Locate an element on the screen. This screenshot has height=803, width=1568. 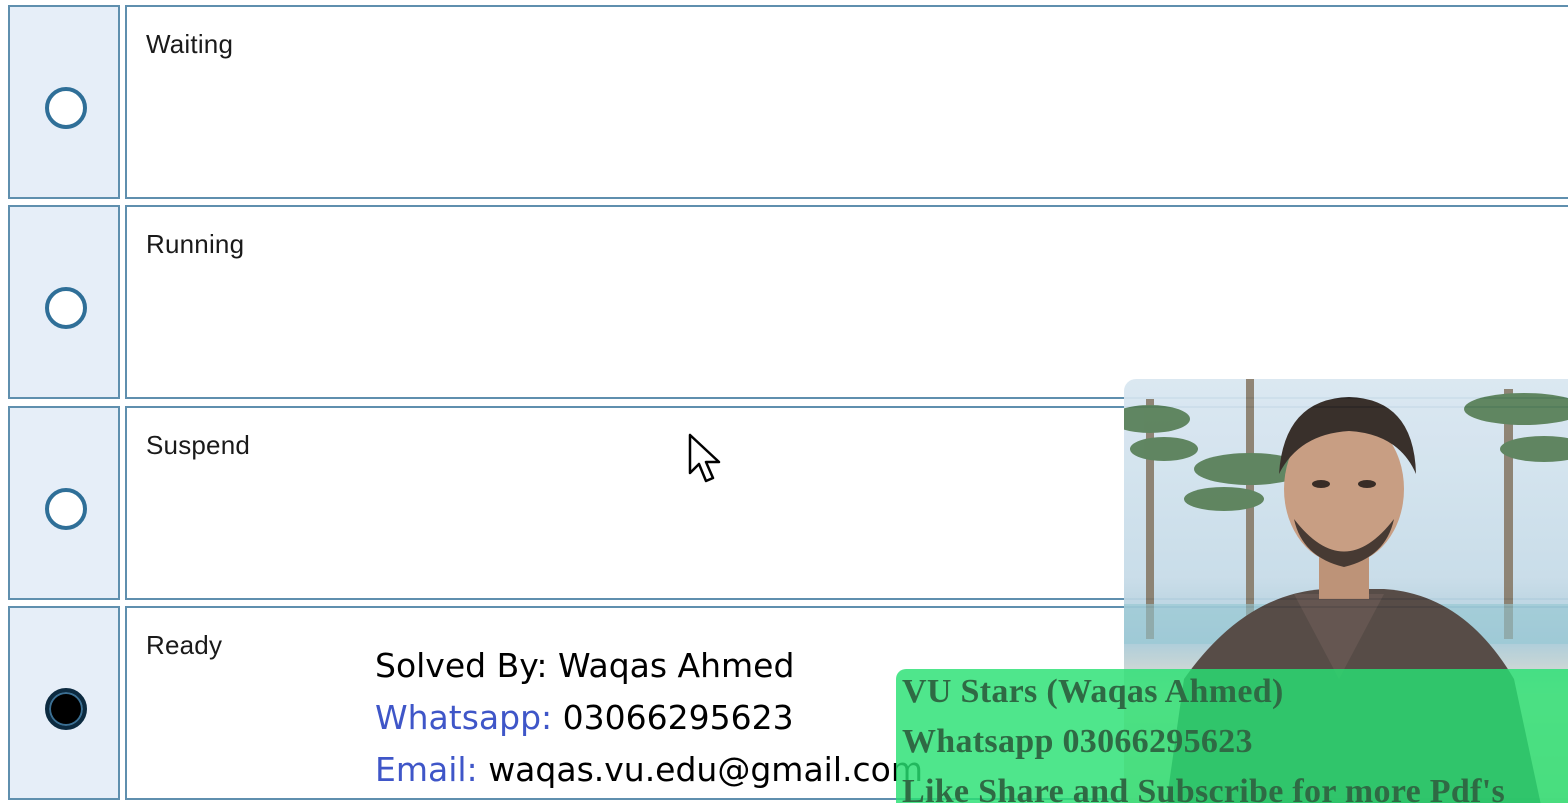
solver-email: Email: waqas.vu.edu@gmail.com is located at coordinates (649, 770).